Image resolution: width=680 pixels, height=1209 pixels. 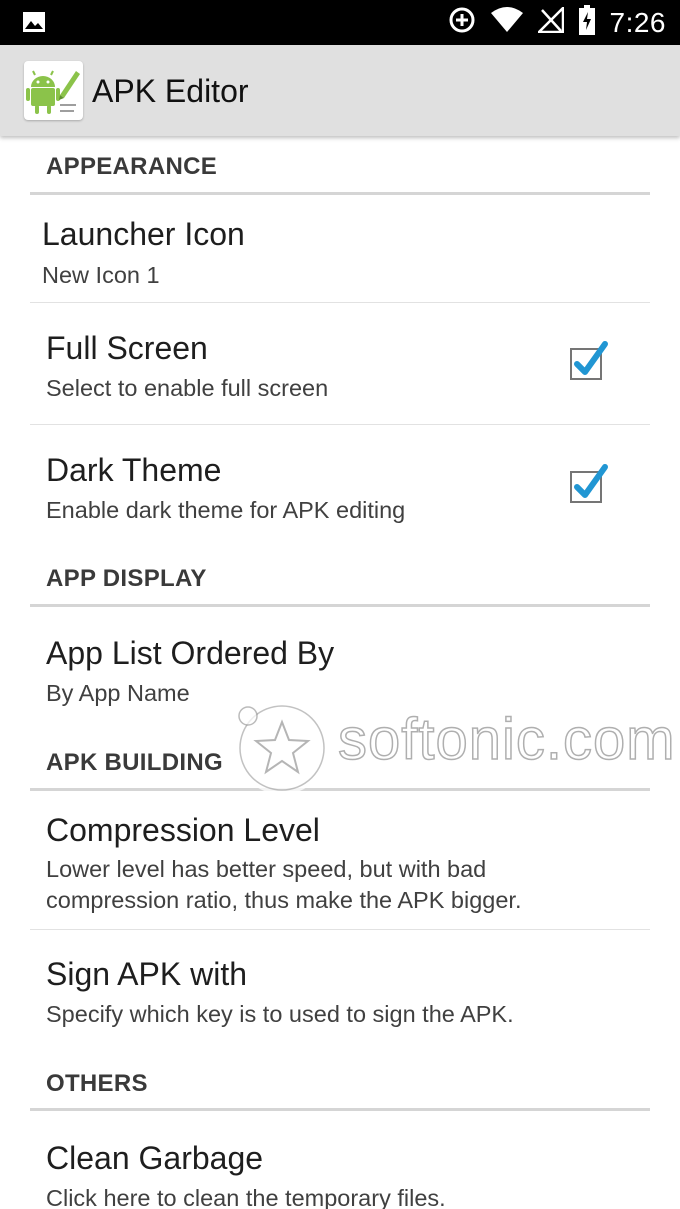 What do you see at coordinates (549, 21) in the screenshot?
I see `no-signal-icon` at bounding box center [549, 21].